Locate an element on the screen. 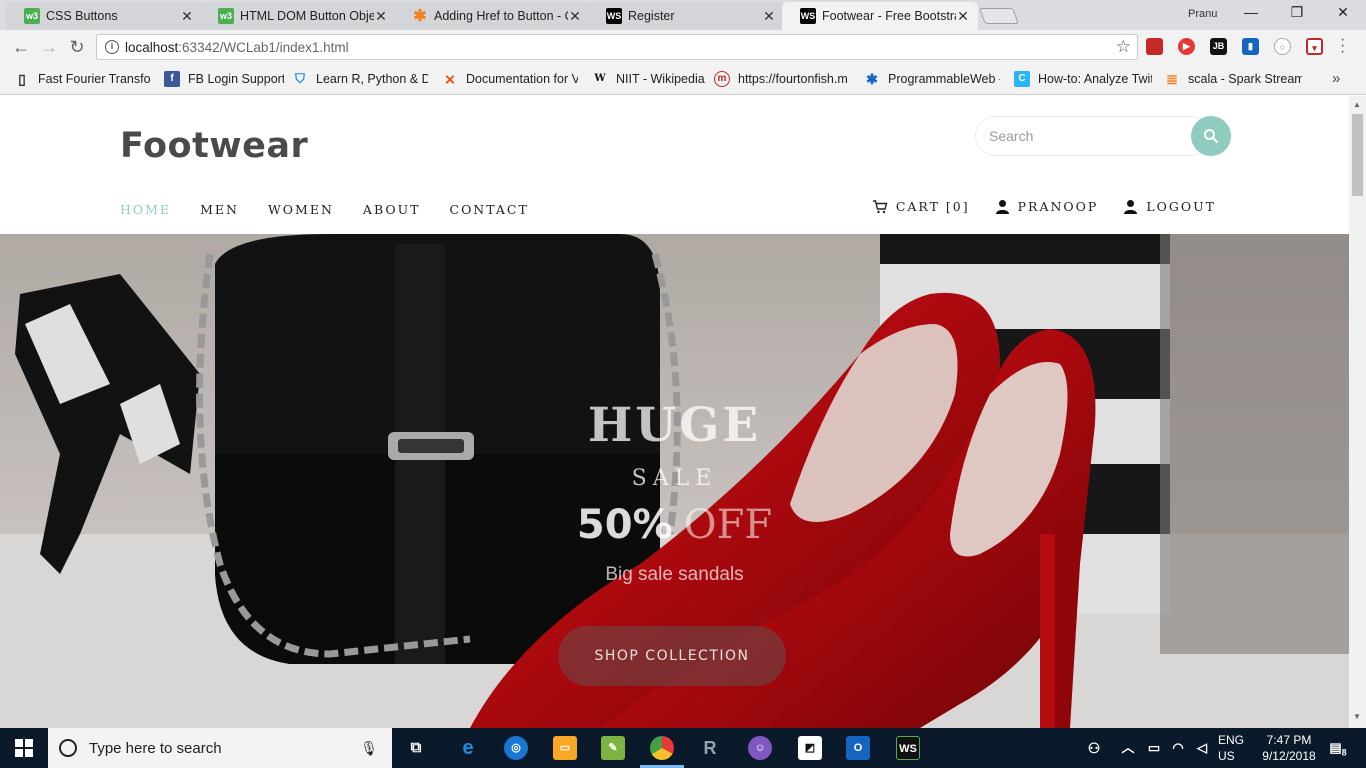  tab-html-dom-button: w3 HTML DOM Button Object ✕ is located at coordinates (298, 16).